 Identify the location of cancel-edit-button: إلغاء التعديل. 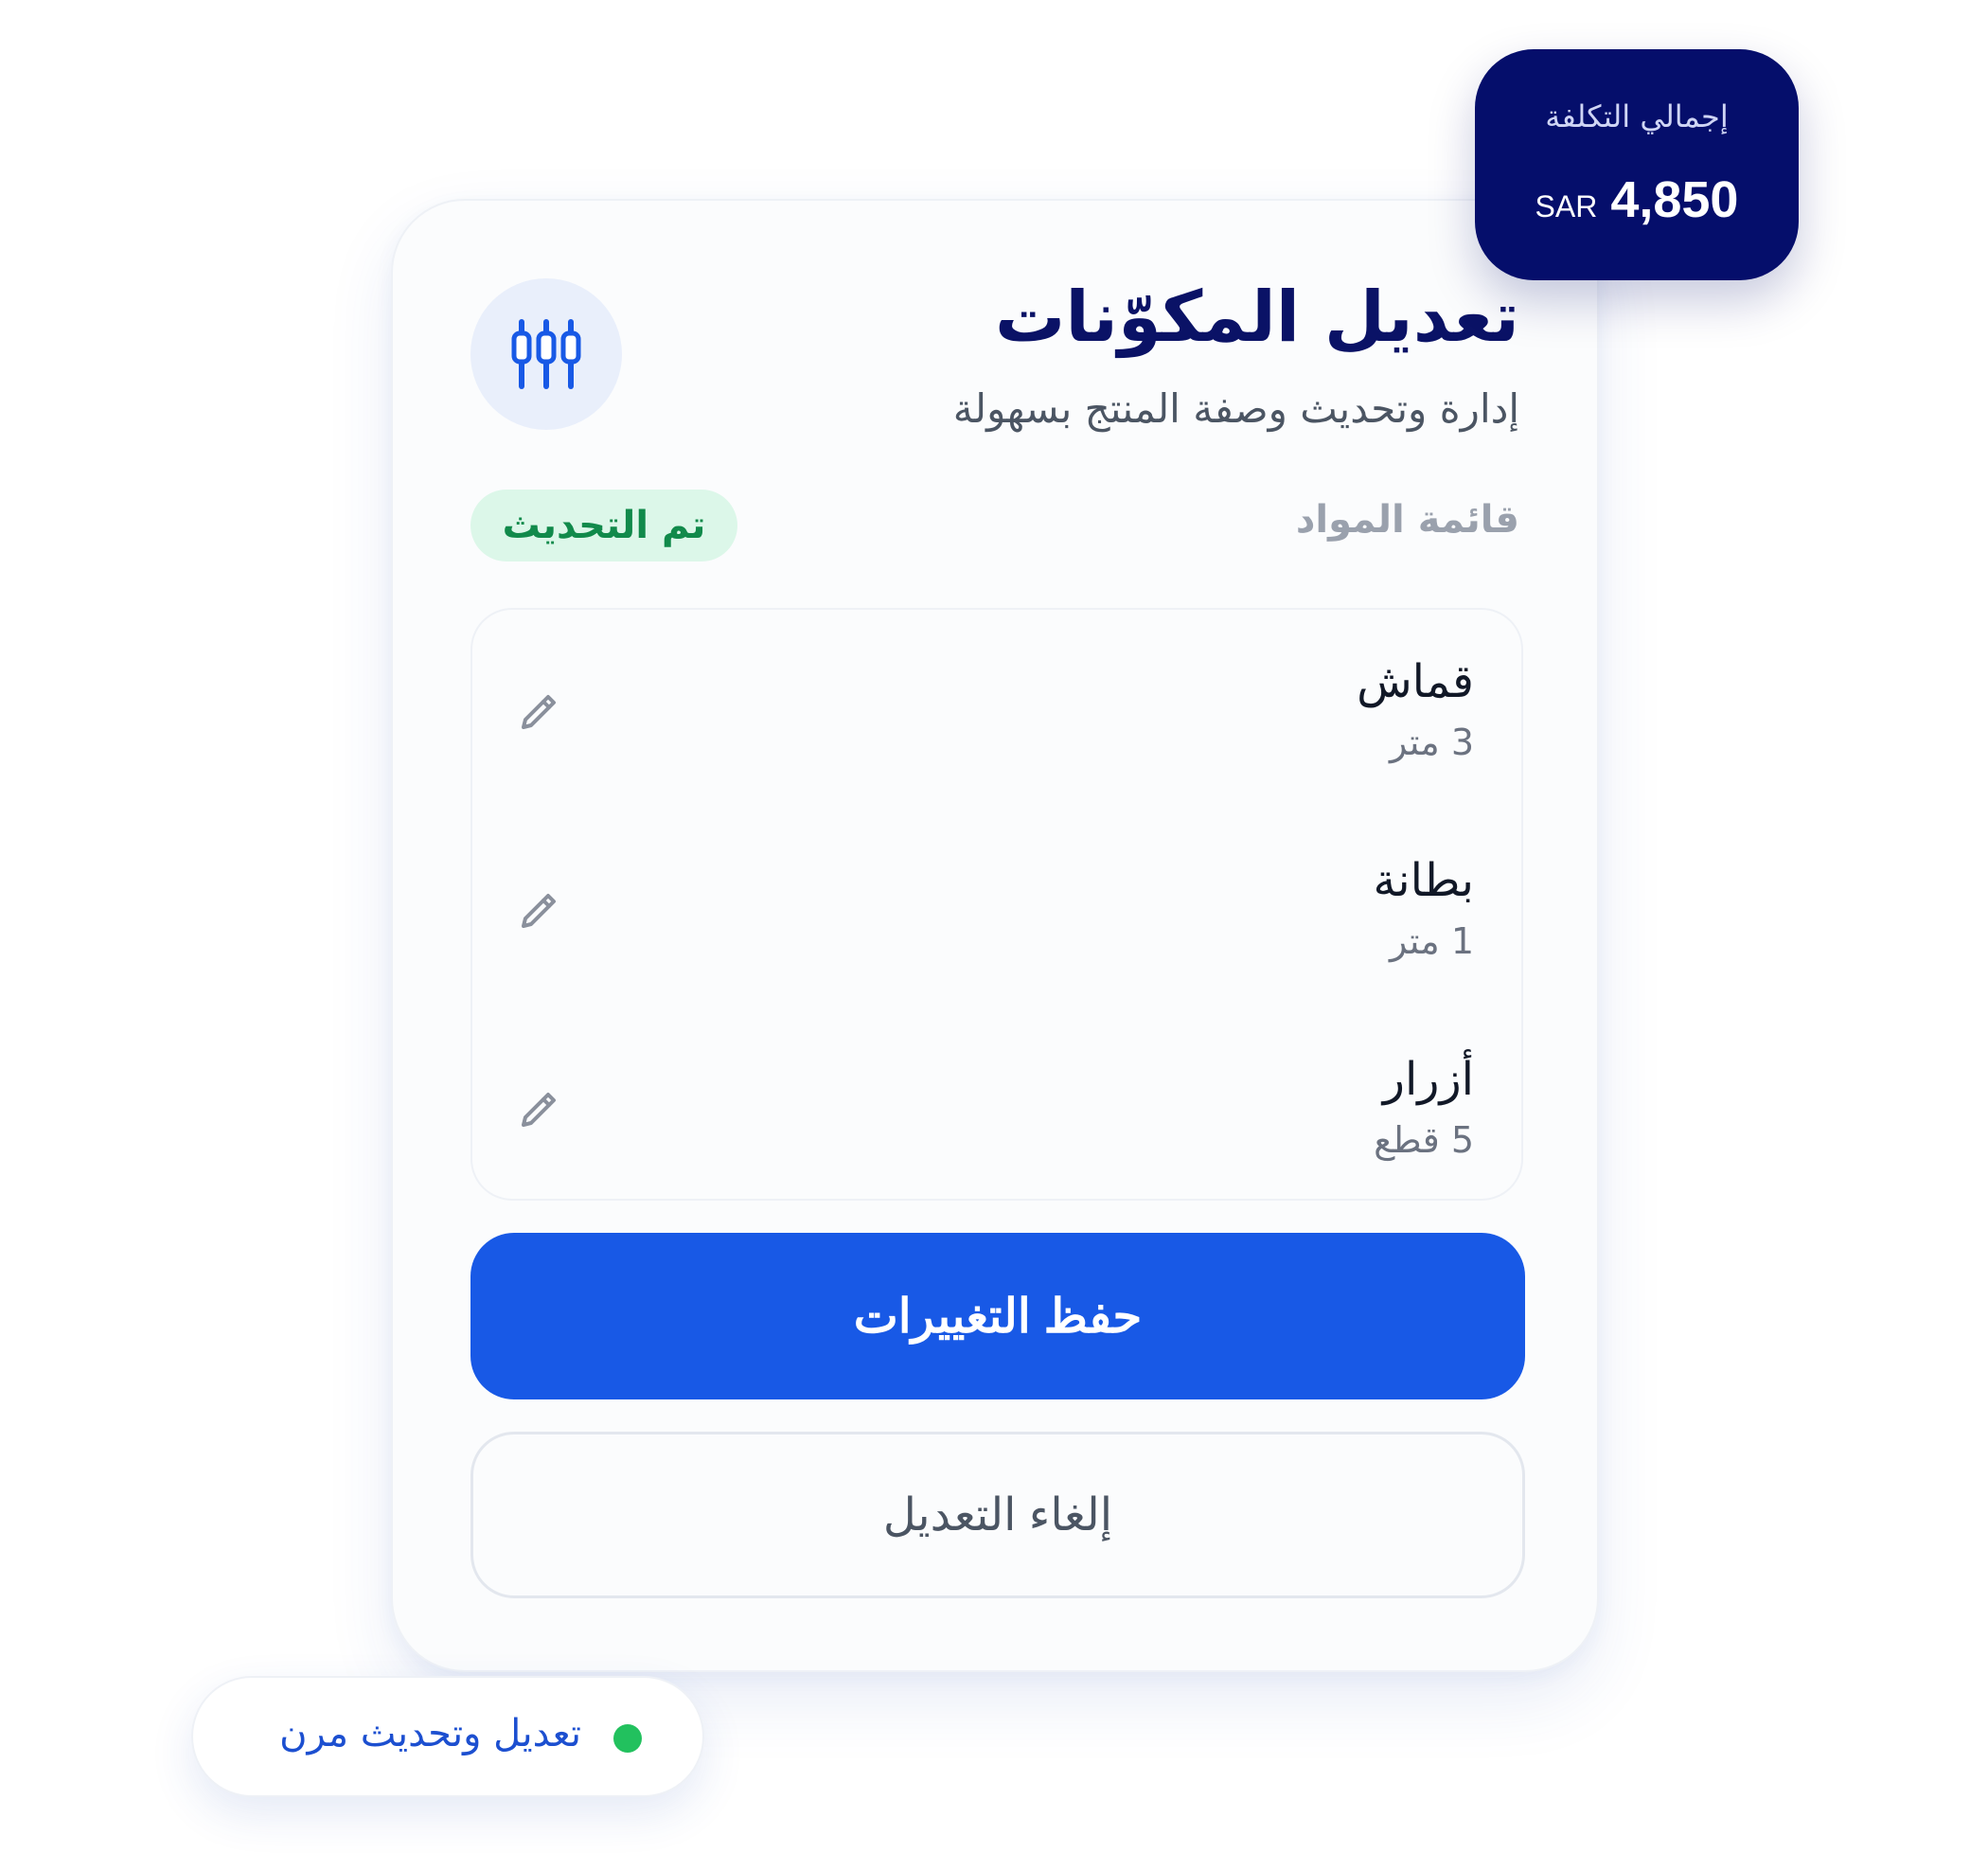
(997, 1515).